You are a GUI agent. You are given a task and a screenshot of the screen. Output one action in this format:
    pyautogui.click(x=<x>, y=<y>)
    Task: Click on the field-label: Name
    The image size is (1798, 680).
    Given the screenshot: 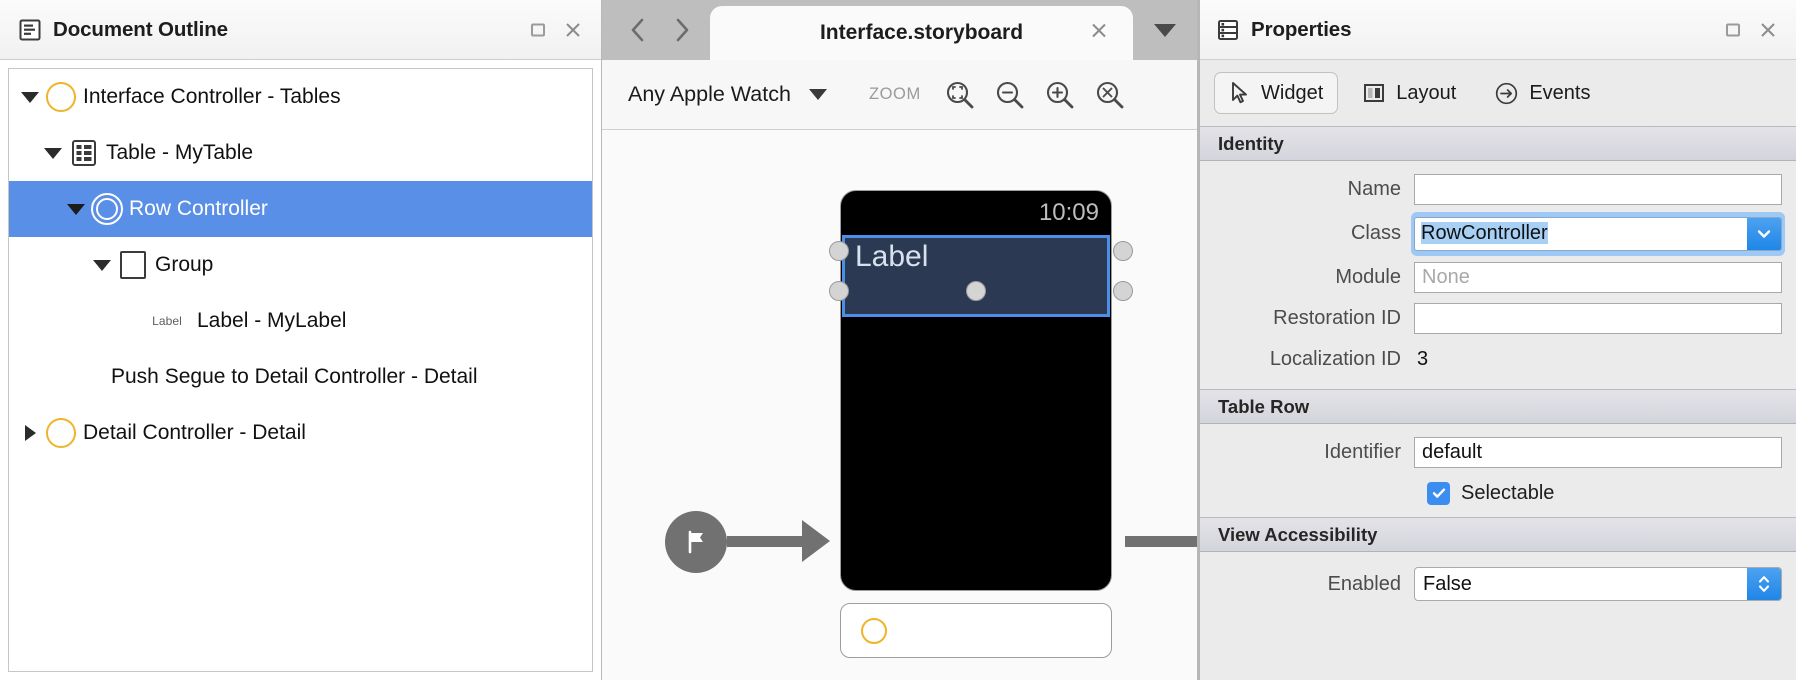 What is the action you would take?
    pyautogui.click(x=1374, y=189)
    